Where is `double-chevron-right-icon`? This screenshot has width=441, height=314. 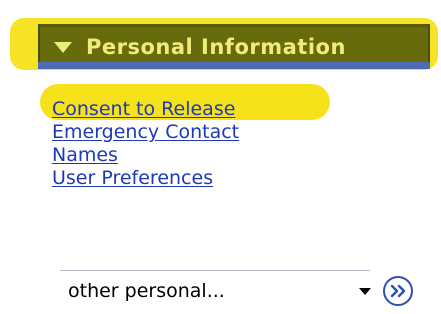
double-chevron-right-icon is located at coordinates (398, 291).